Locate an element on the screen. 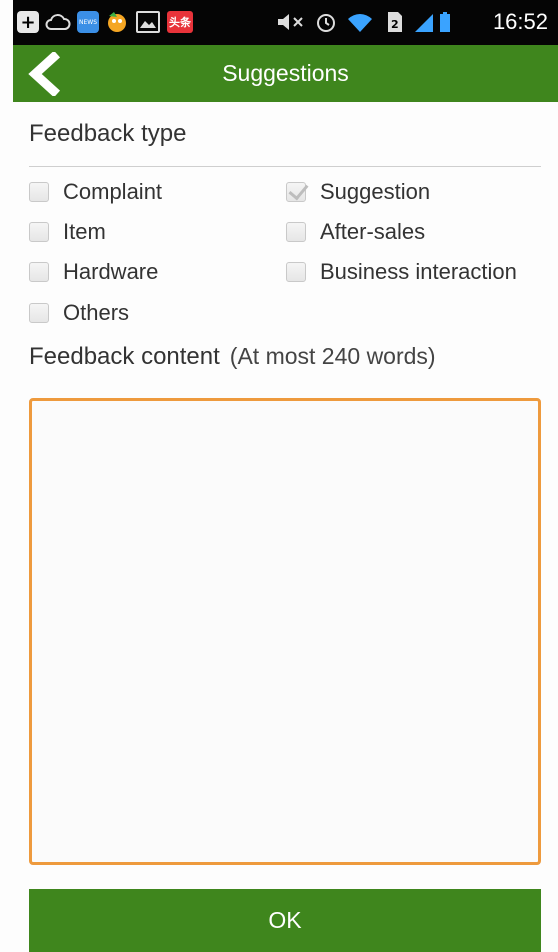  ok-button: OK is located at coordinates (285, 920).